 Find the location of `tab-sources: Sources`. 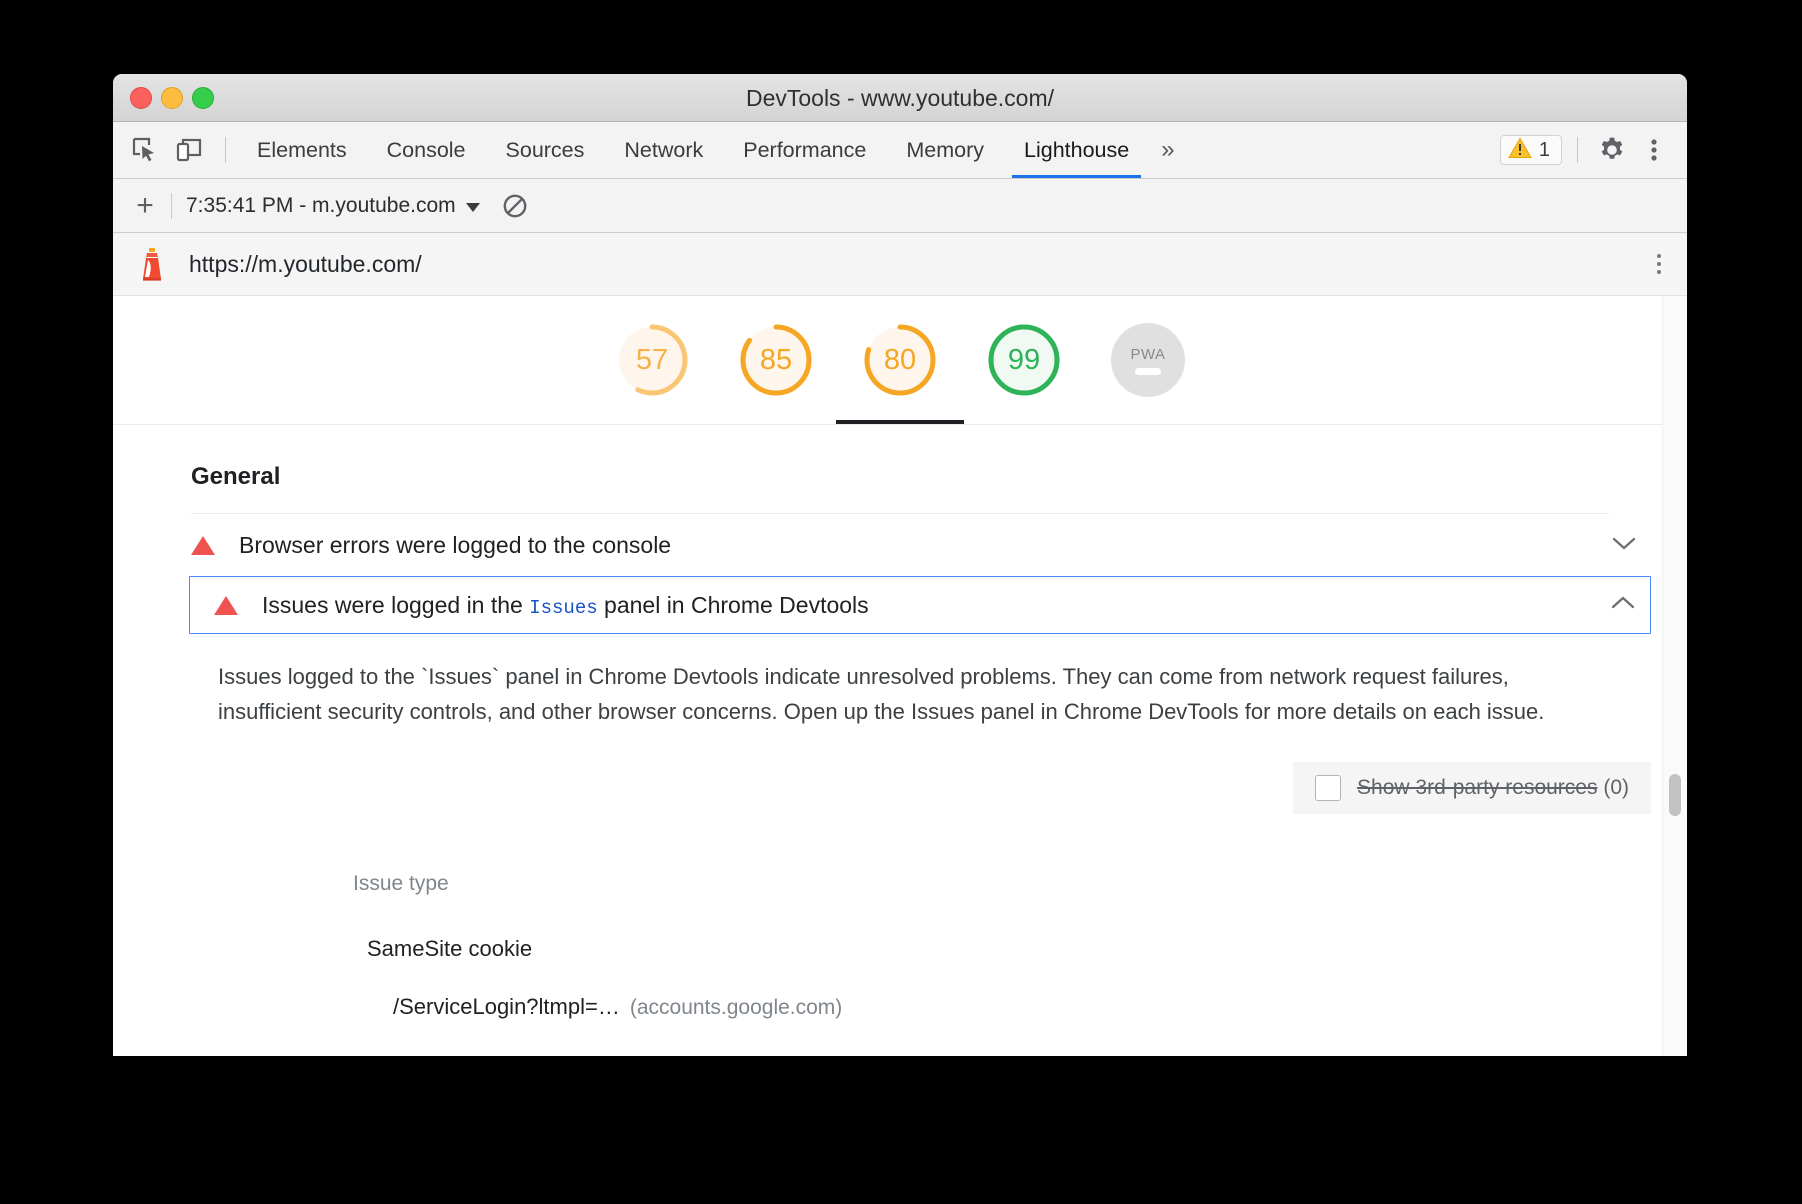

tab-sources: Sources is located at coordinates (545, 150).